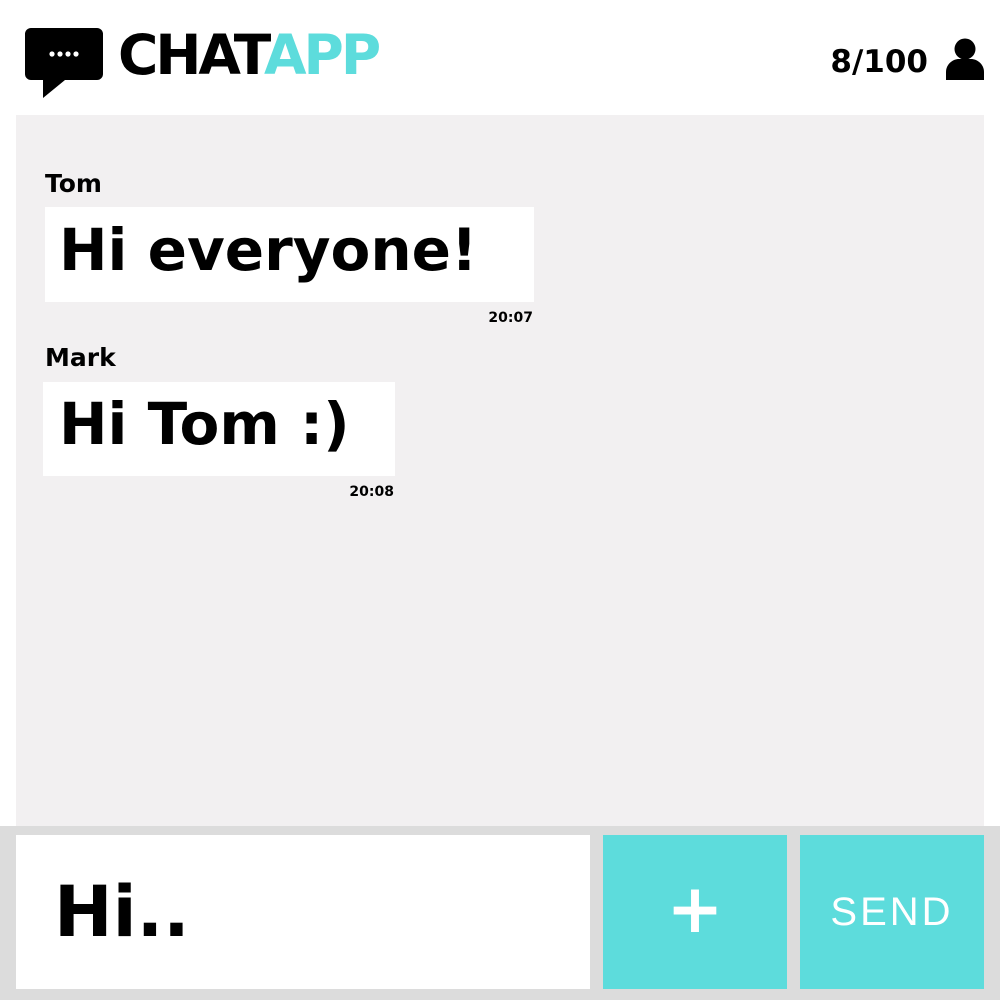 This screenshot has height=1000, width=1000. I want to click on message-sender: Mark, so click(80, 357).